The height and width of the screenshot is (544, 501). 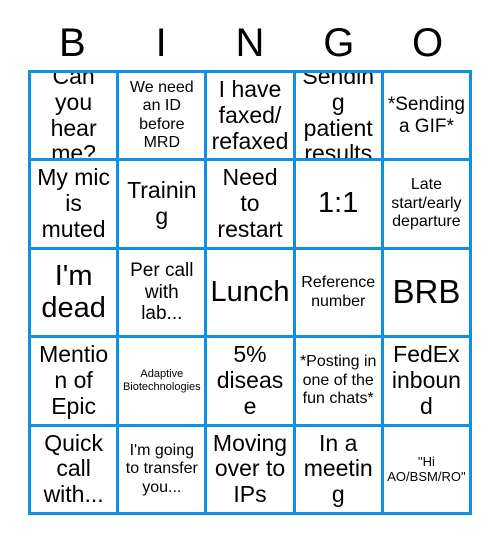 What do you see at coordinates (428, 43) in the screenshot?
I see `bingo-header-letter-o: O` at bounding box center [428, 43].